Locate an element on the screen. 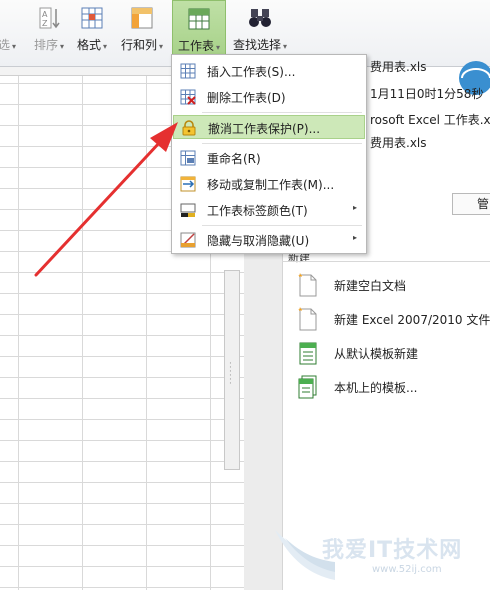 The height and width of the screenshot is (590, 490). menu-item-tab-color: 工作表标签颜色(T) ▸ is located at coordinates (269, 210).